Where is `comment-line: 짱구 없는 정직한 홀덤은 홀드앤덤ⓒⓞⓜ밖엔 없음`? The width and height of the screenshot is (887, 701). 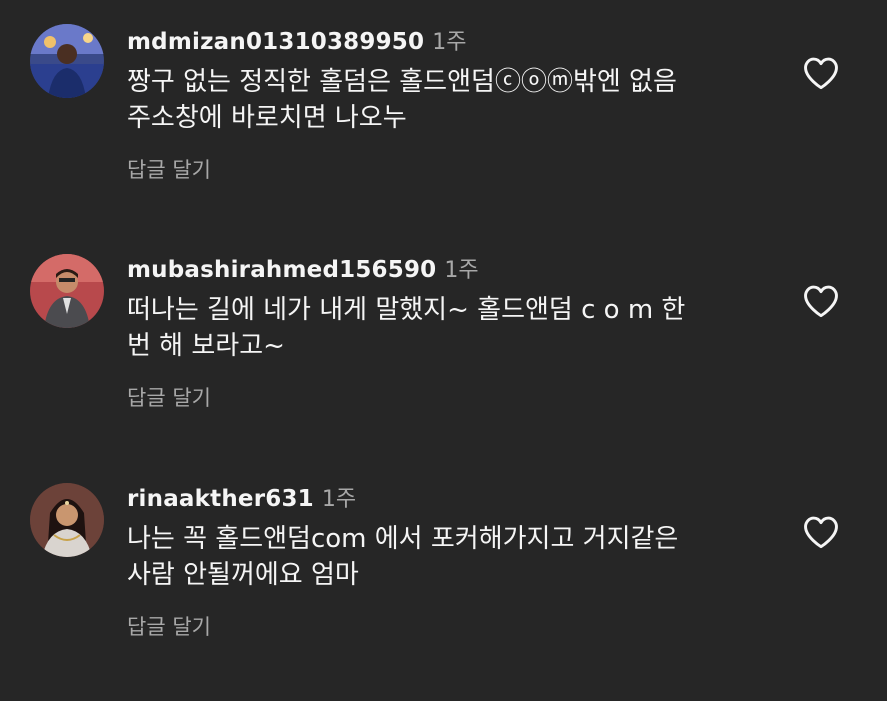 comment-line: 짱구 없는 정직한 홀덤은 홀드앤덤ⓒⓞⓜ밖엔 없음 is located at coordinates (402, 82).